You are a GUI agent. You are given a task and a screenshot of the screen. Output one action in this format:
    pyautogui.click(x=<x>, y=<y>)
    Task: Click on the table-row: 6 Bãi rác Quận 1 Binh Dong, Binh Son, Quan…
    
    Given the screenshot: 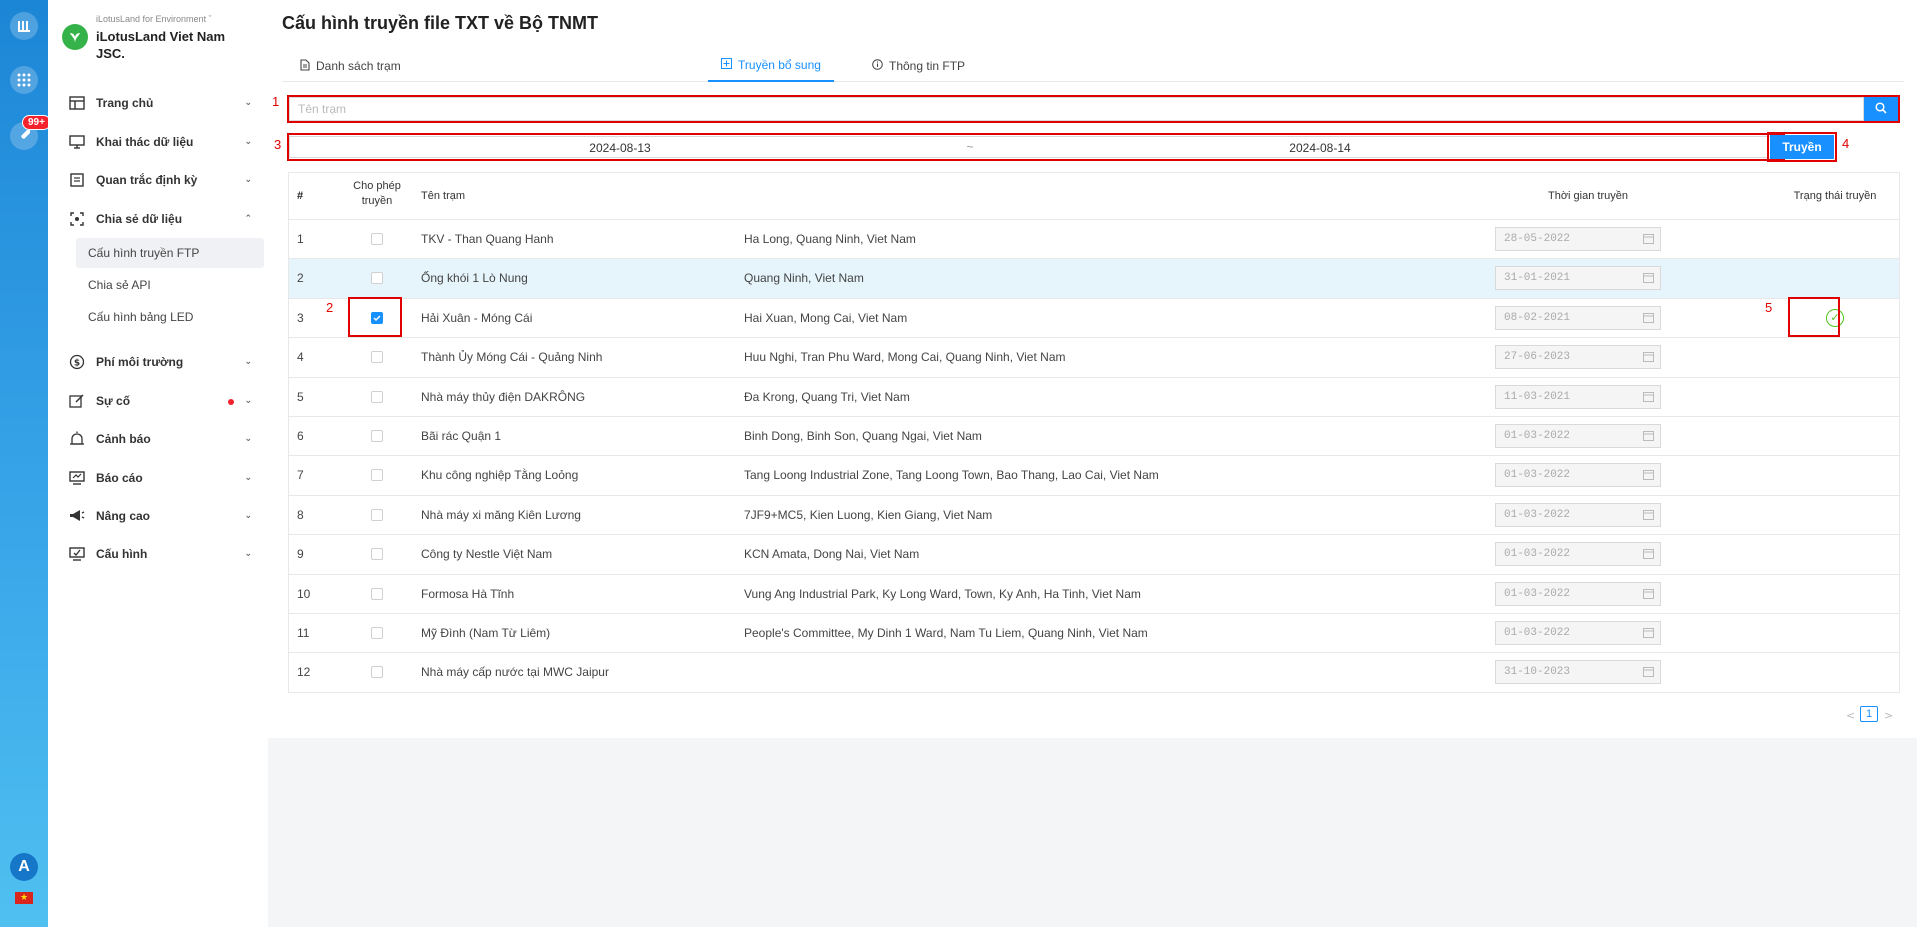 What is the action you would take?
    pyautogui.click(x=1094, y=437)
    